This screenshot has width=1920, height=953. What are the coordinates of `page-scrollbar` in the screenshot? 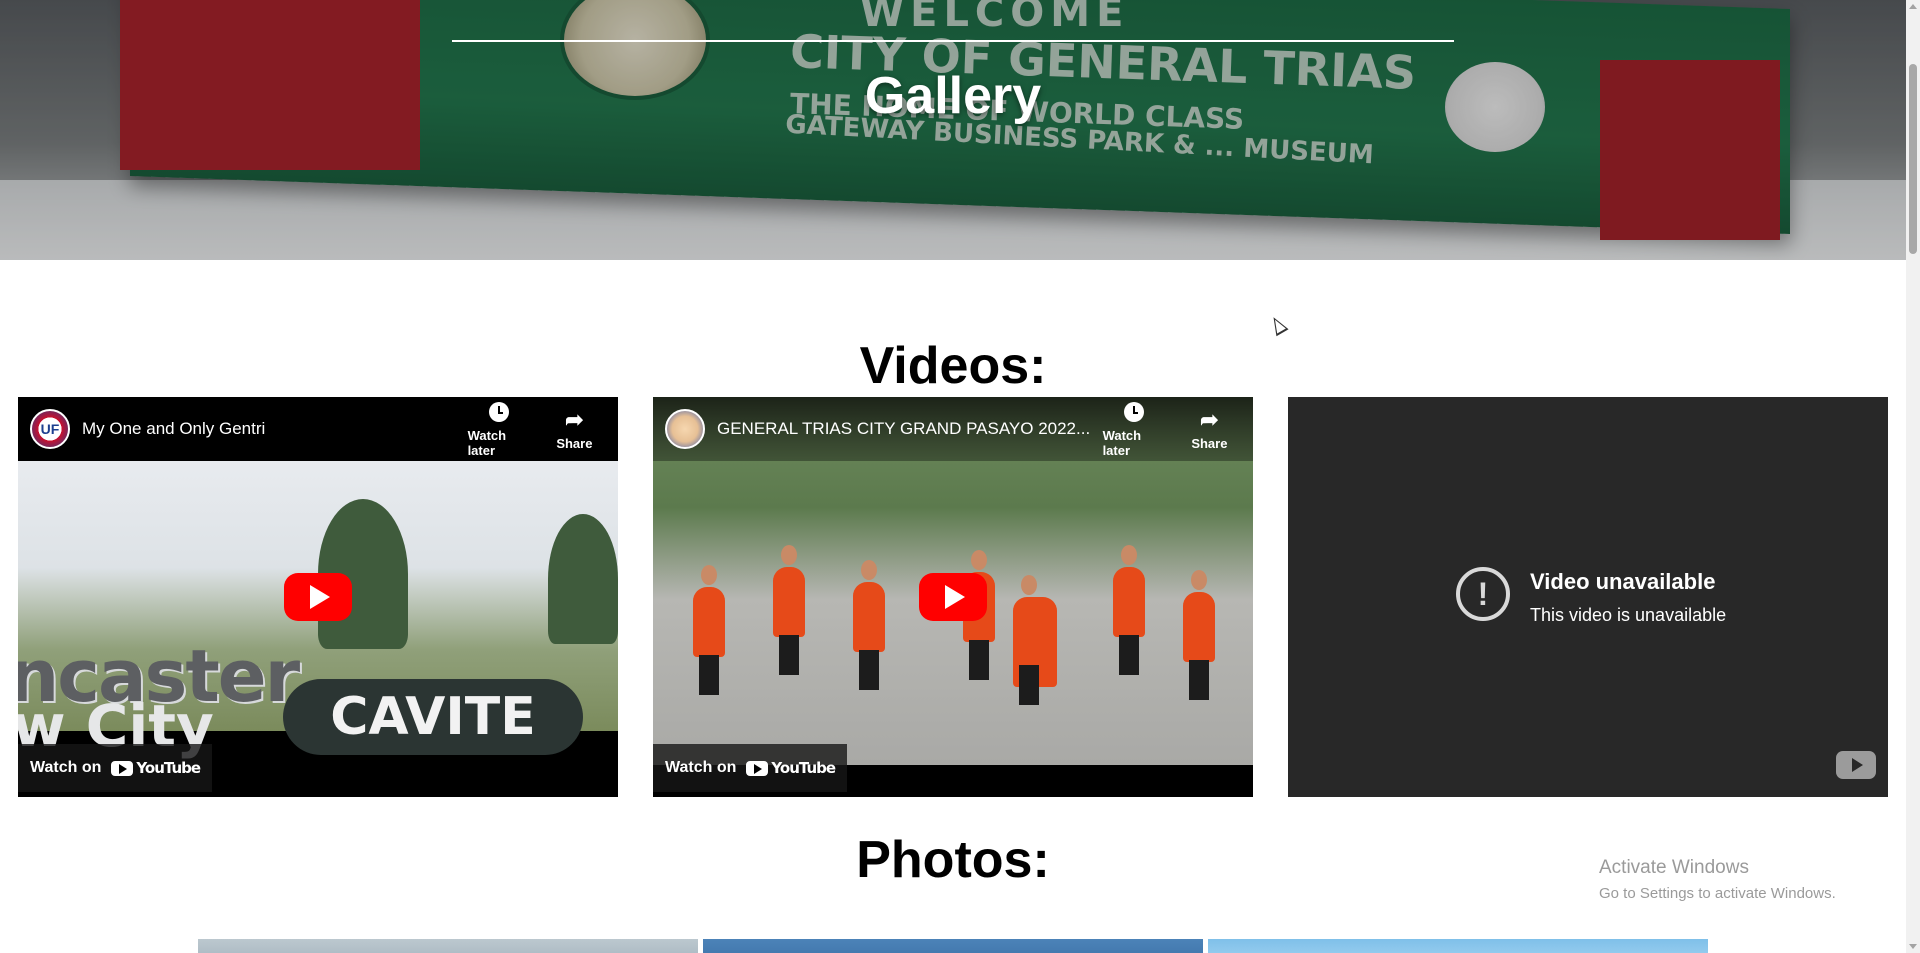 It's located at (1913, 476).